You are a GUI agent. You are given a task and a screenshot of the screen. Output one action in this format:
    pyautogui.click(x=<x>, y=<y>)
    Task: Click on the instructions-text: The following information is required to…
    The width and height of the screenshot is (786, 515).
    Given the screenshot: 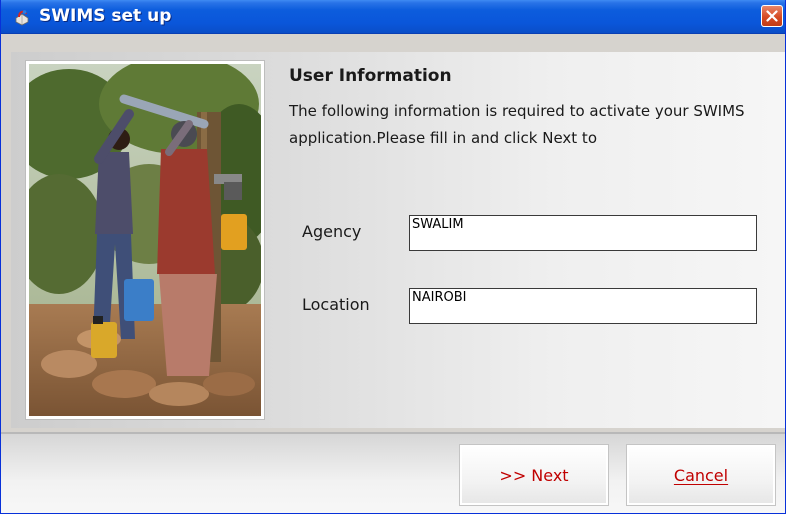 What is the action you would take?
    pyautogui.click(x=517, y=124)
    